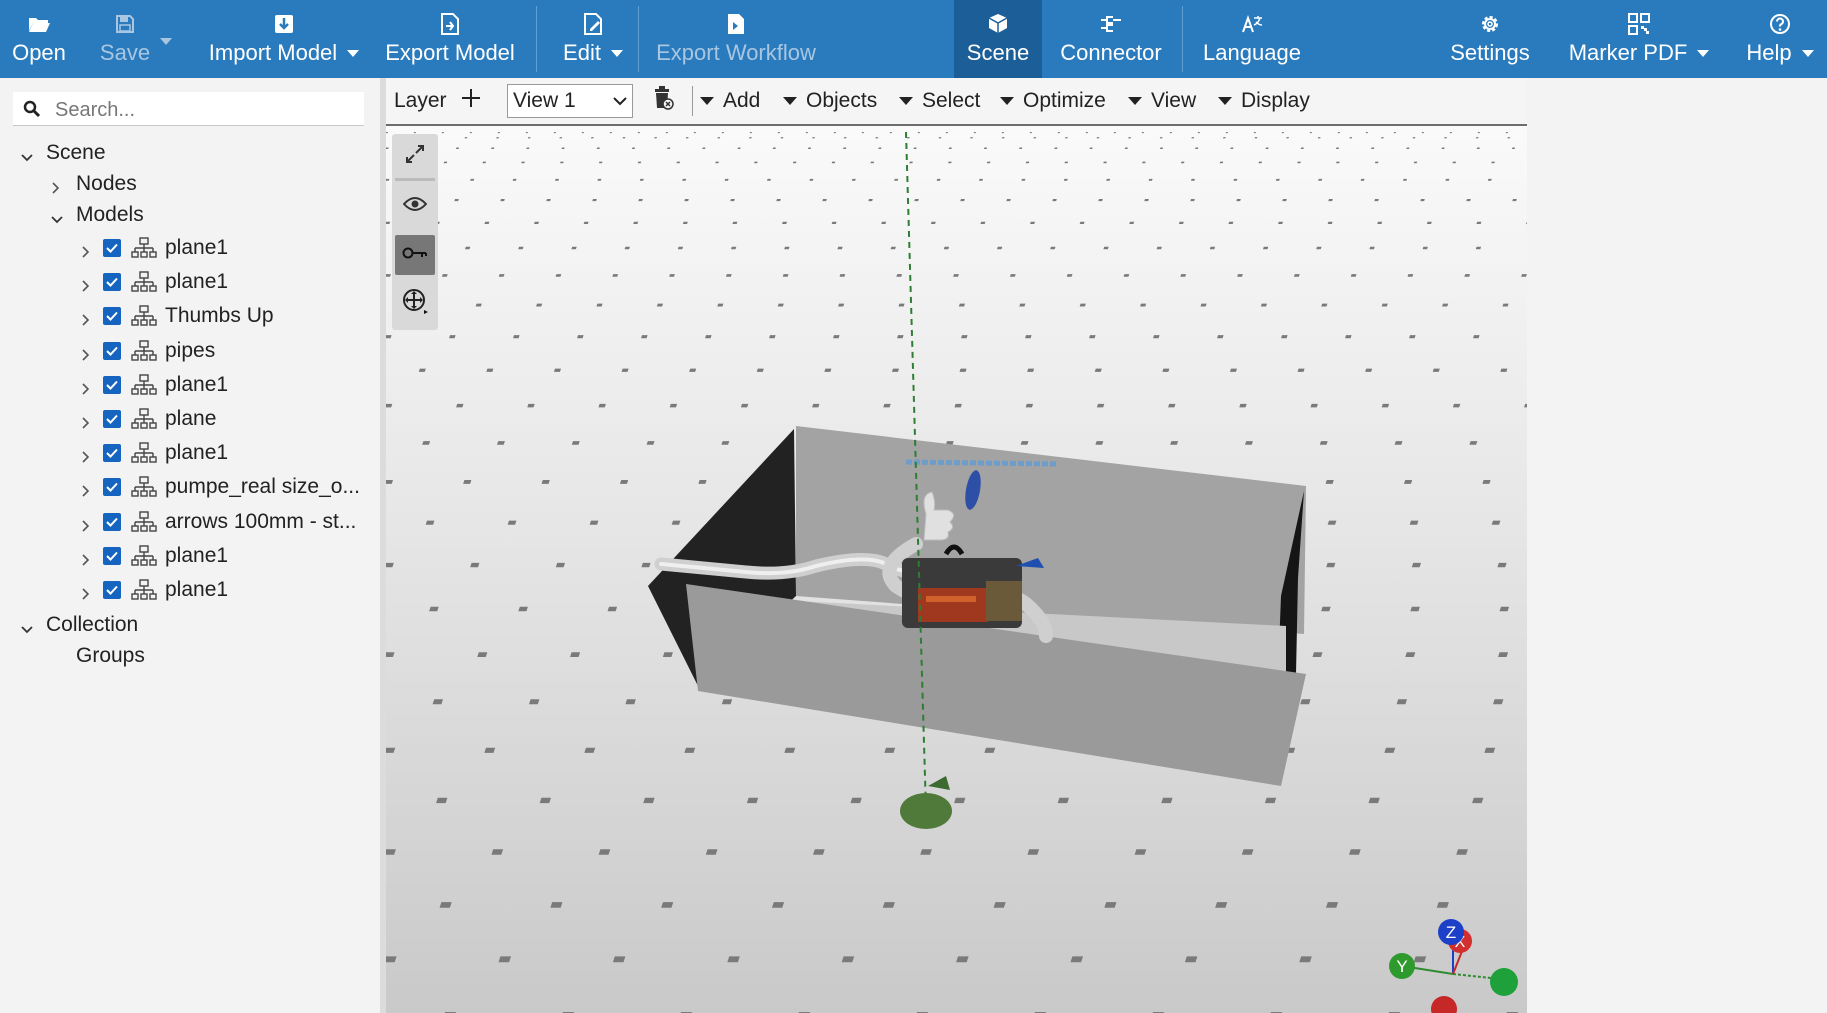 The image size is (1827, 1013). Describe the element at coordinates (1780, 24) in the screenshot. I see `help-icon` at that location.